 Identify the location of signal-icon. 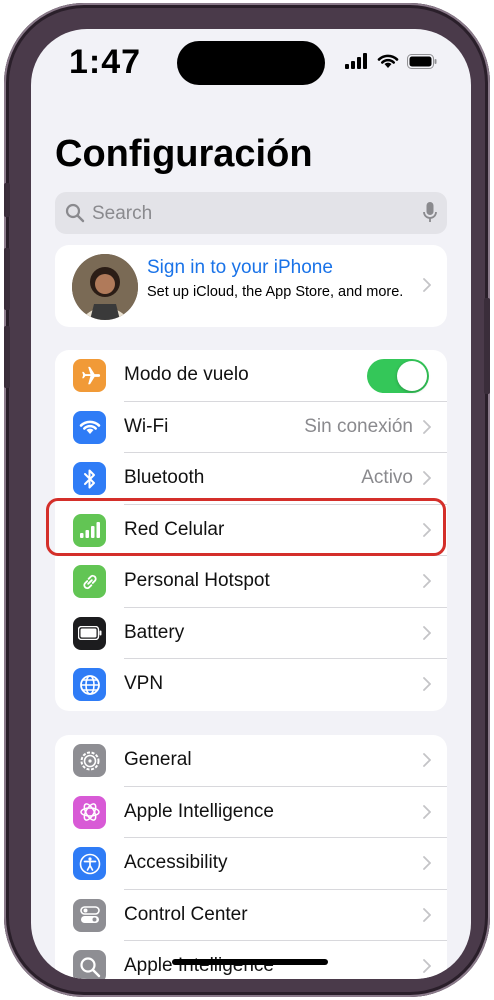
(356, 61).